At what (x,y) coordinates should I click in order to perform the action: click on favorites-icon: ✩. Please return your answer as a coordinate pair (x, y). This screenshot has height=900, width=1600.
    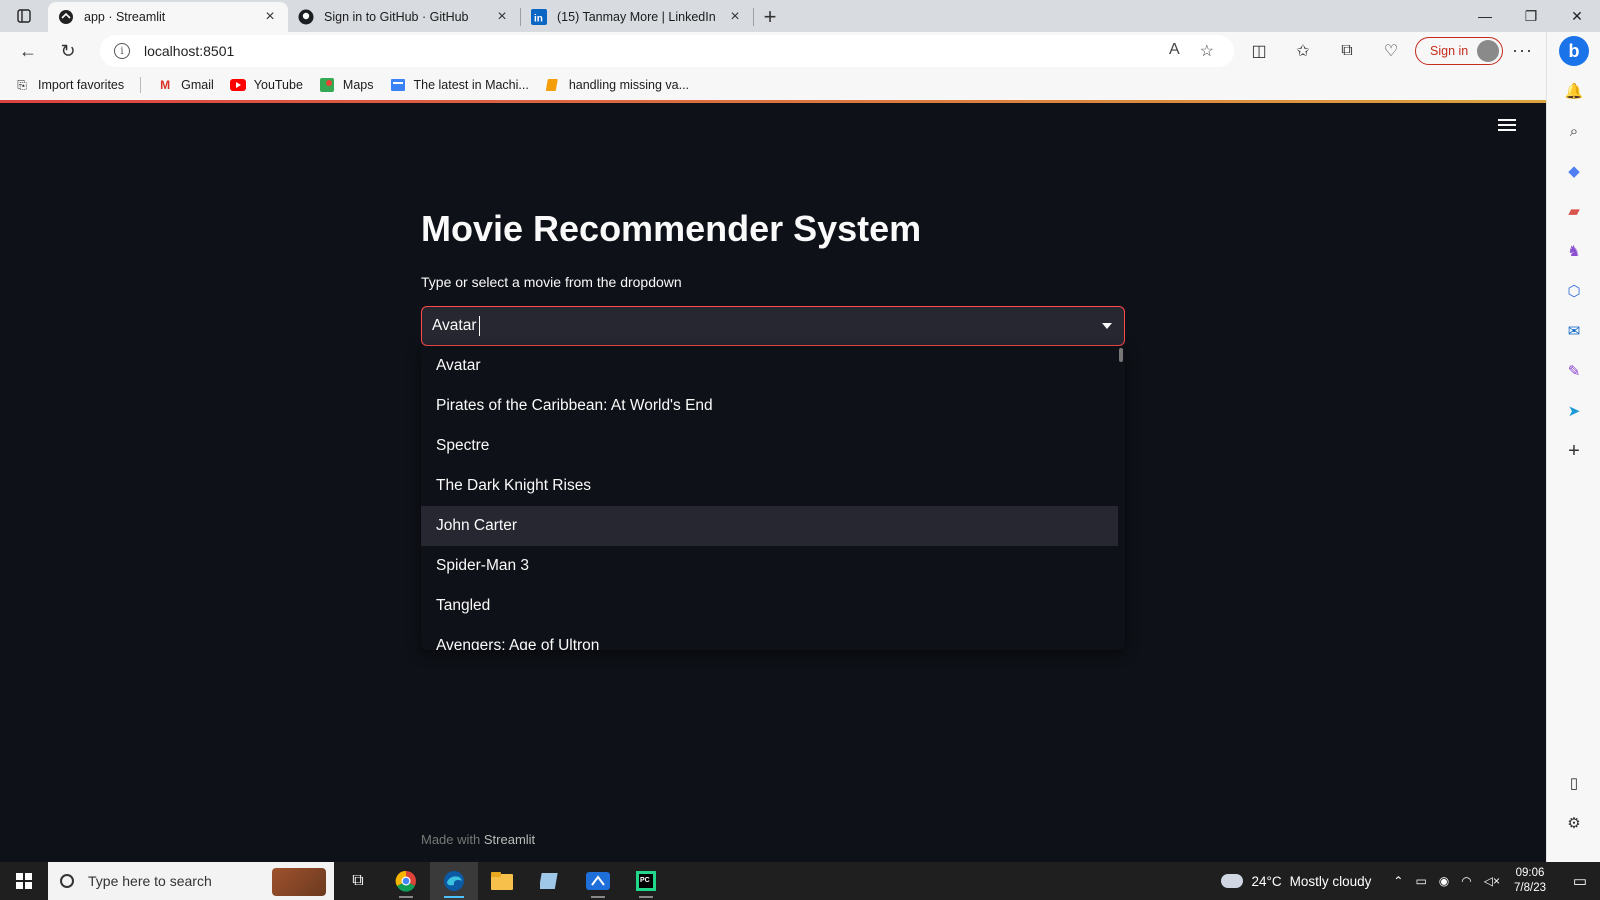
    Looking at the image, I should click on (1303, 51).